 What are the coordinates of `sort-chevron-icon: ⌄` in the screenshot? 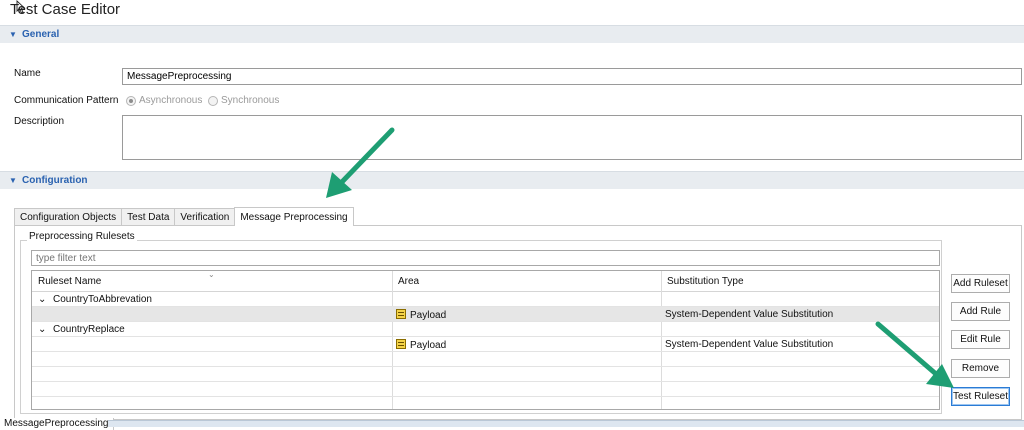 It's located at (211, 274).